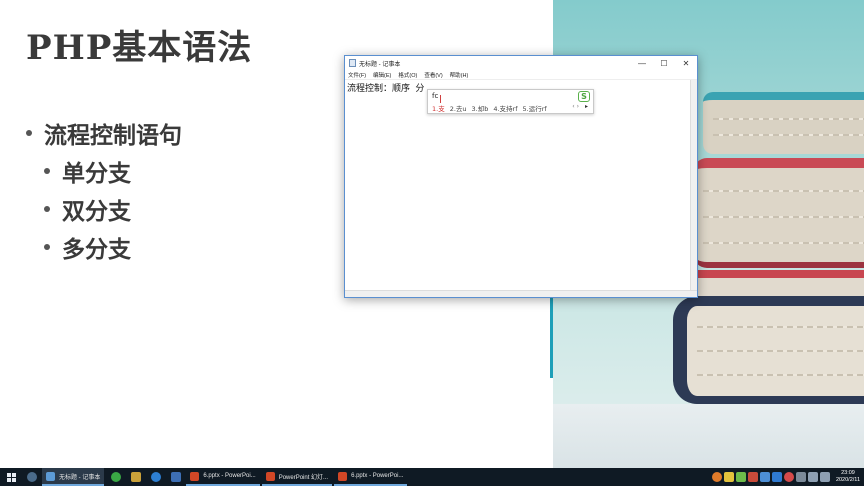 This screenshot has height=486, width=864. Describe the element at coordinates (686, 63) in the screenshot. I see `close-button: ✕` at that location.